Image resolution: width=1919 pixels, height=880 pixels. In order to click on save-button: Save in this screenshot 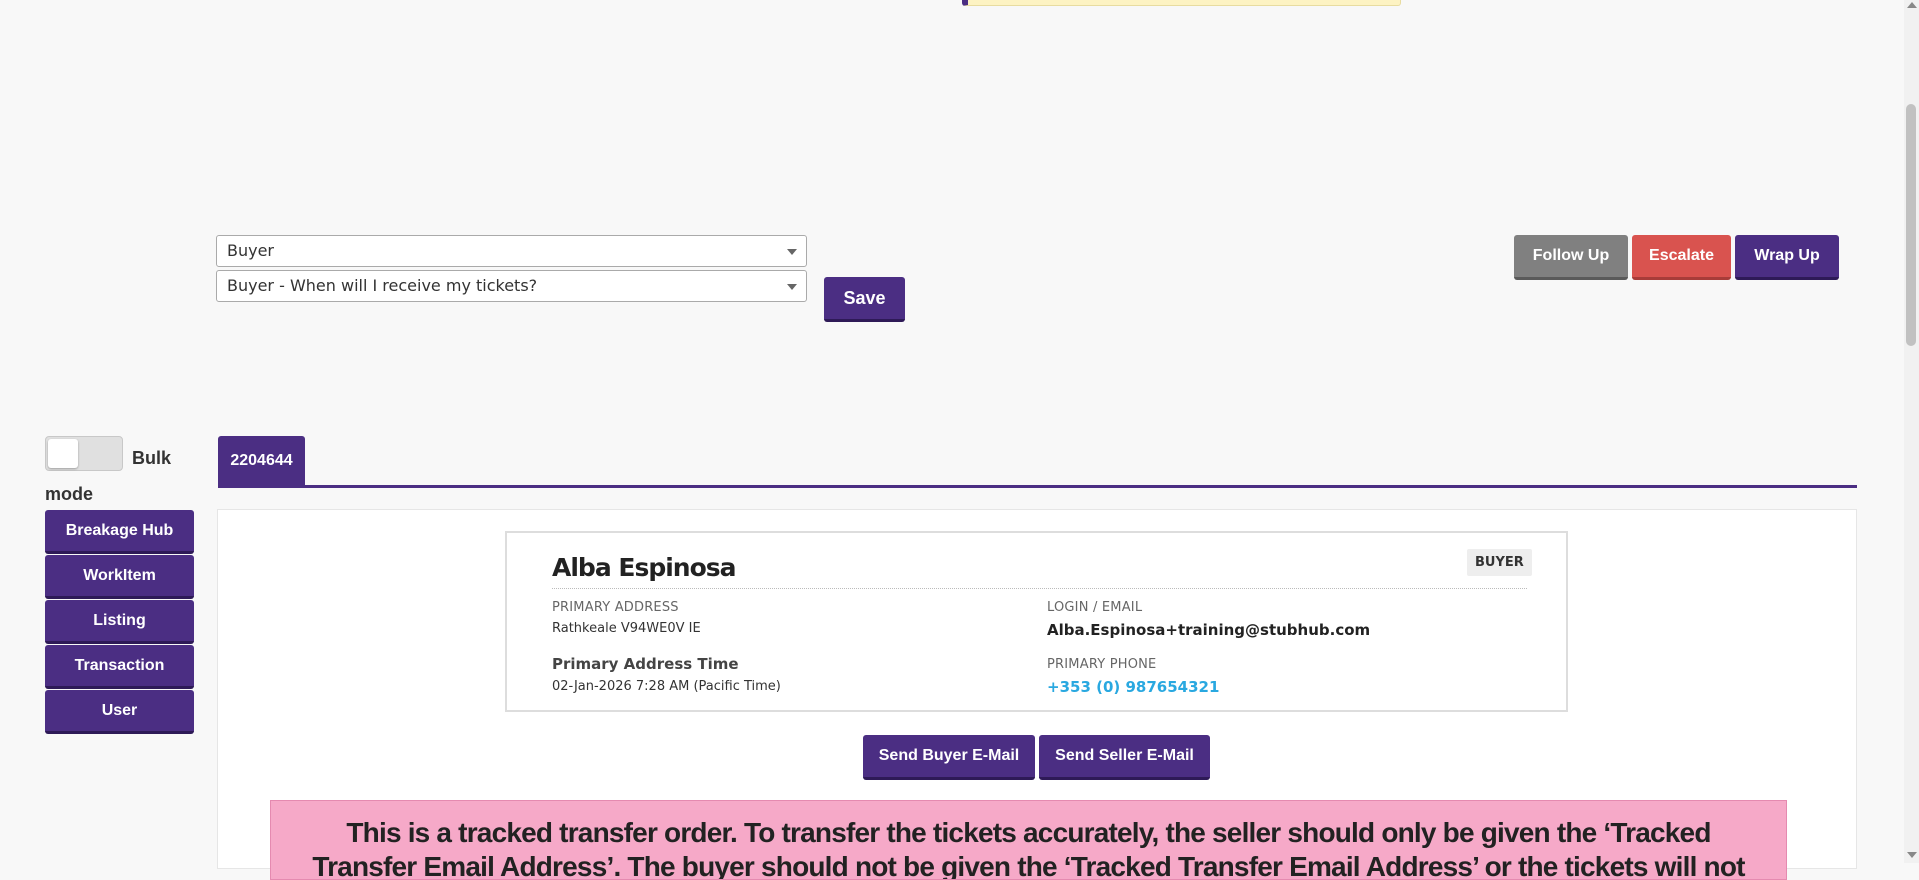, I will do `click(864, 299)`.